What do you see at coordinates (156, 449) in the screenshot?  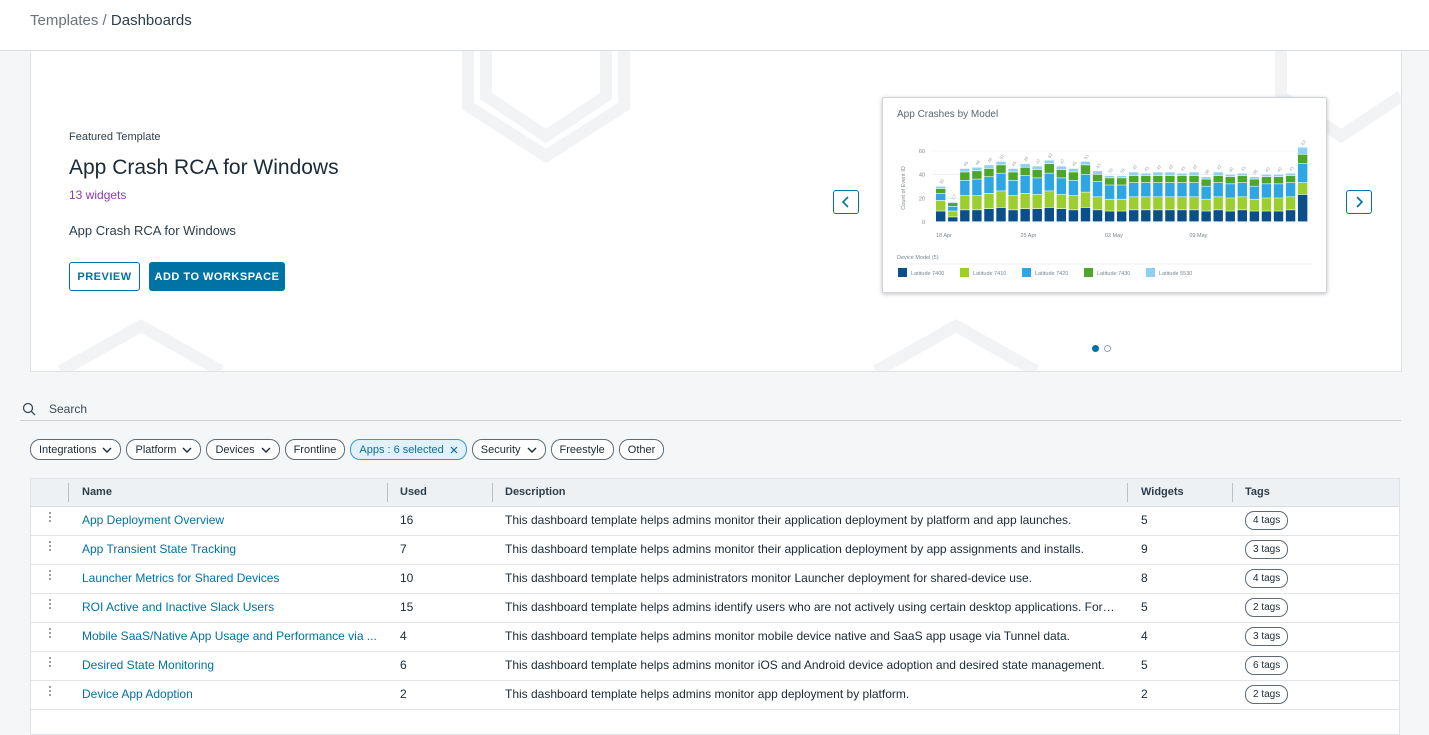 I see `filter-label: Platform` at bounding box center [156, 449].